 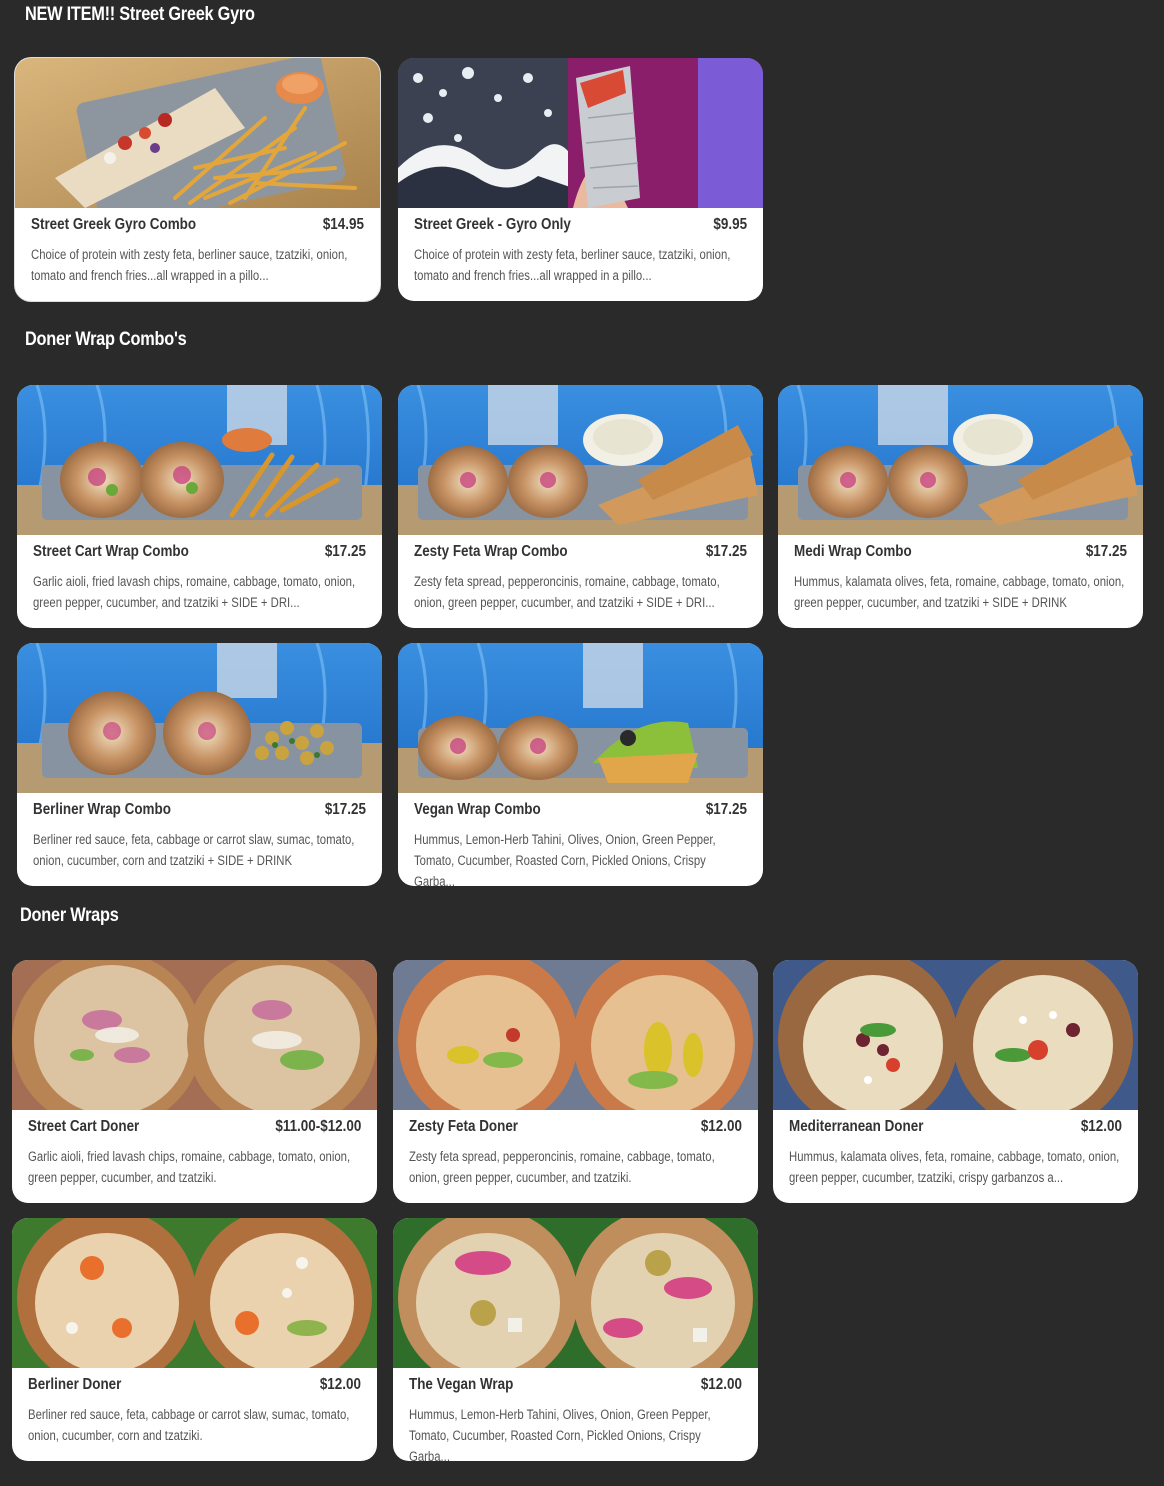 What do you see at coordinates (853, 551) in the screenshot?
I see `item-name: Medi Wrap Combo` at bounding box center [853, 551].